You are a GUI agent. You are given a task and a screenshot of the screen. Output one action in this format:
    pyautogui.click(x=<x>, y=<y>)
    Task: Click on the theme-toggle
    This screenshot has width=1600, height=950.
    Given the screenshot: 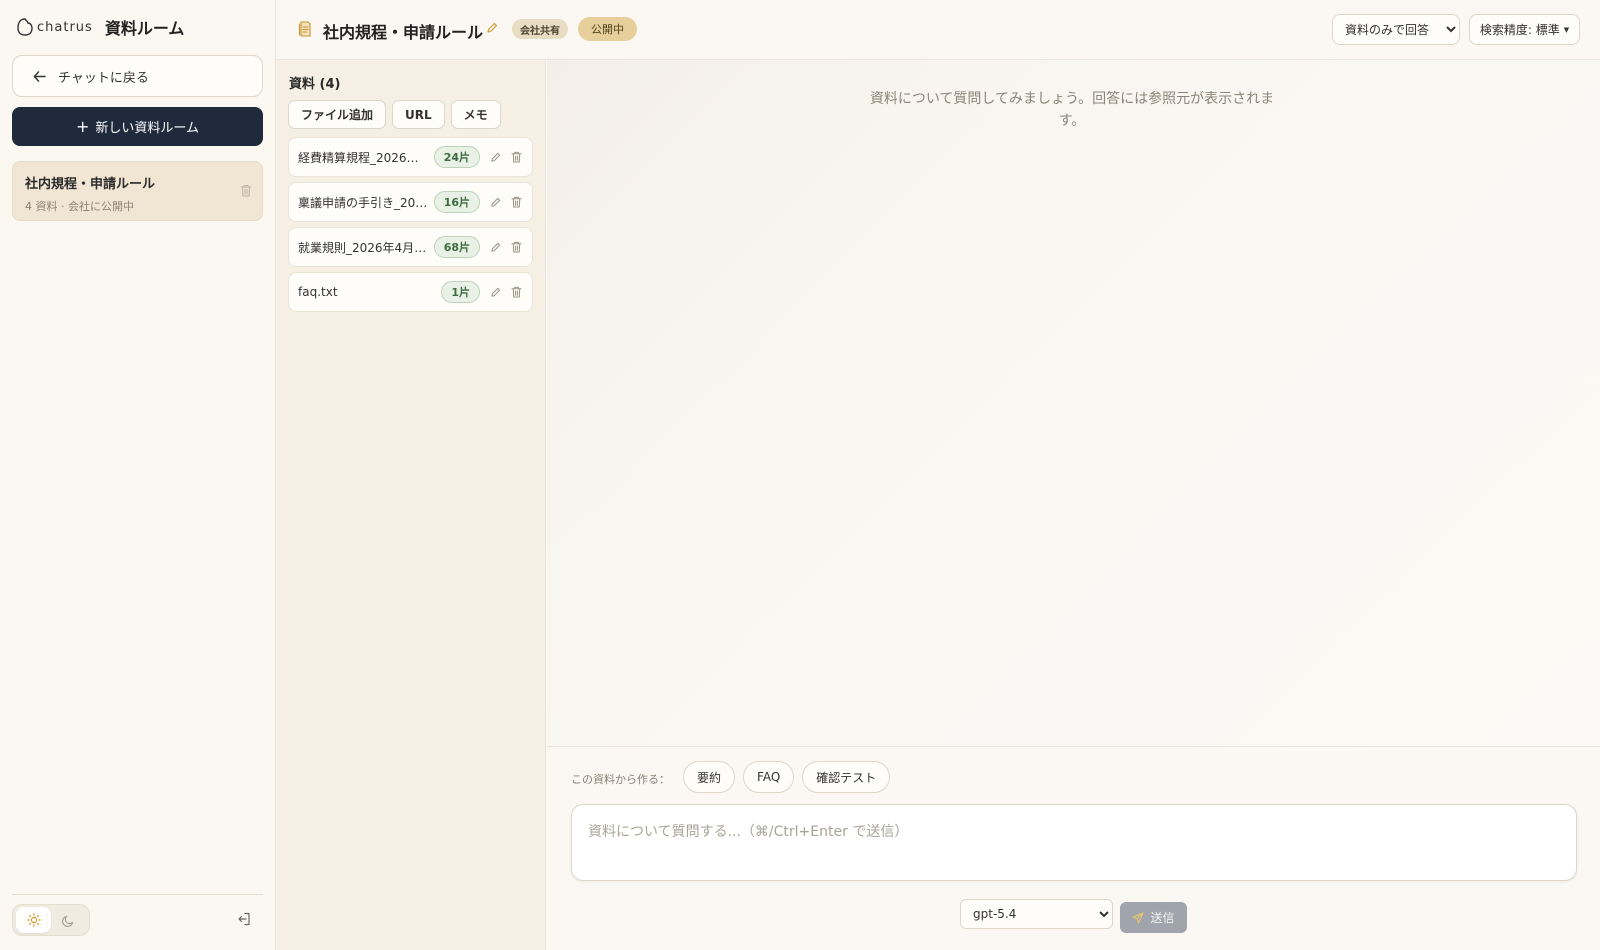 What is the action you would take?
    pyautogui.click(x=51, y=920)
    